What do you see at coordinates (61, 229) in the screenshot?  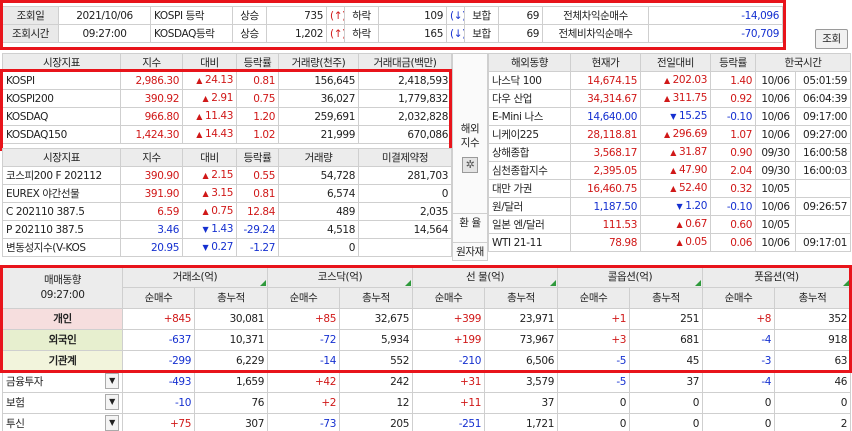 I see `futures-name: P 202110 387.5` at bounding box center [61, 229].